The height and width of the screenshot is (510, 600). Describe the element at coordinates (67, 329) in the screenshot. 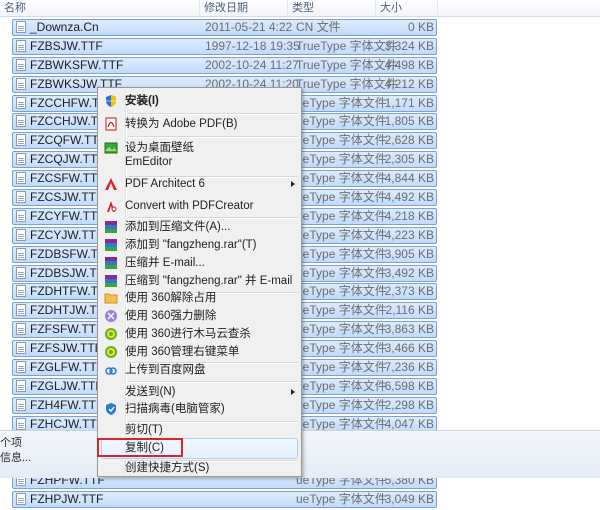

I see `file-name: FZFSFW.TTF` at that location.